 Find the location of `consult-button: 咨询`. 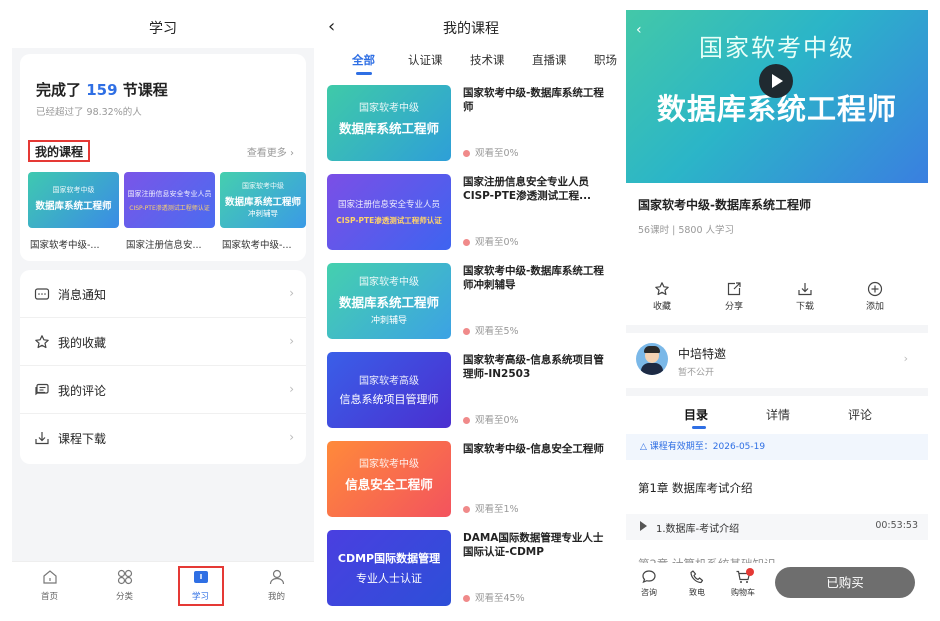

consult-button: 咨询 is located at coordinates (649, 583).